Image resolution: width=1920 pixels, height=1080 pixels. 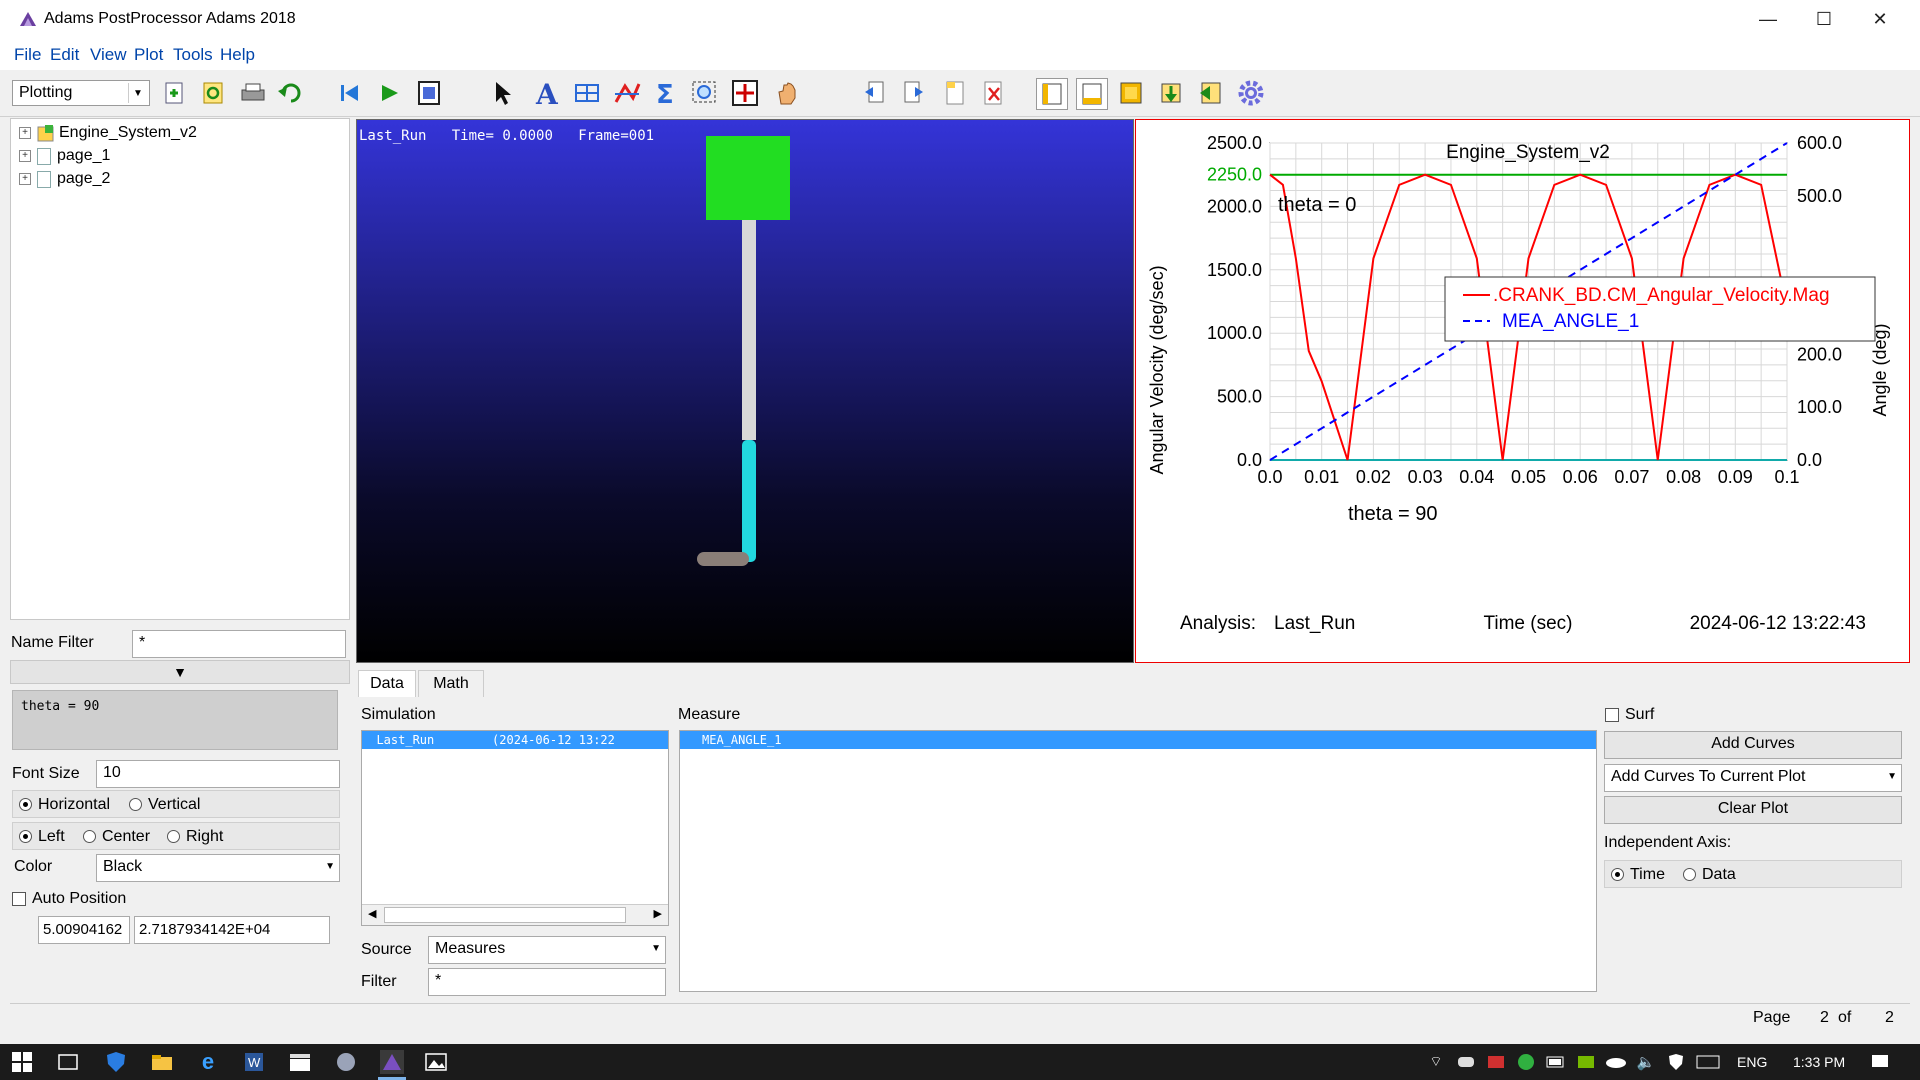 I want to click on menu-view: View, so click(x=108, y=55).